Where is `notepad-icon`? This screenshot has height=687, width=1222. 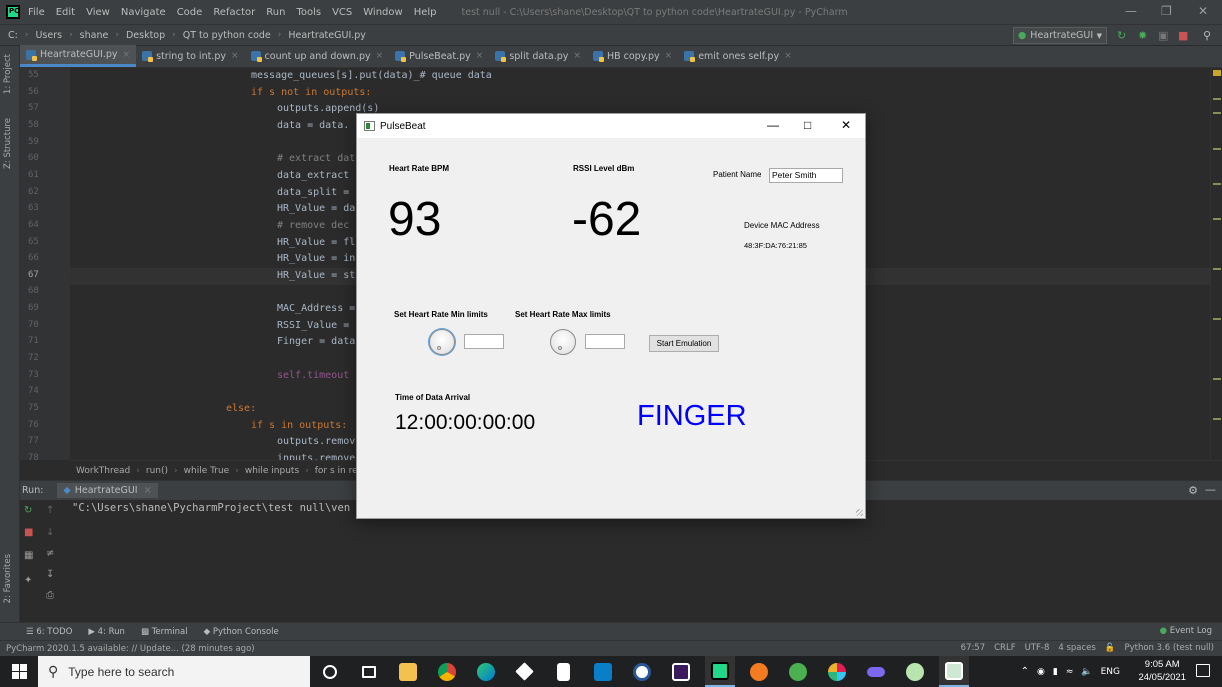
notepad-icon is located at coordinates (564, 671).